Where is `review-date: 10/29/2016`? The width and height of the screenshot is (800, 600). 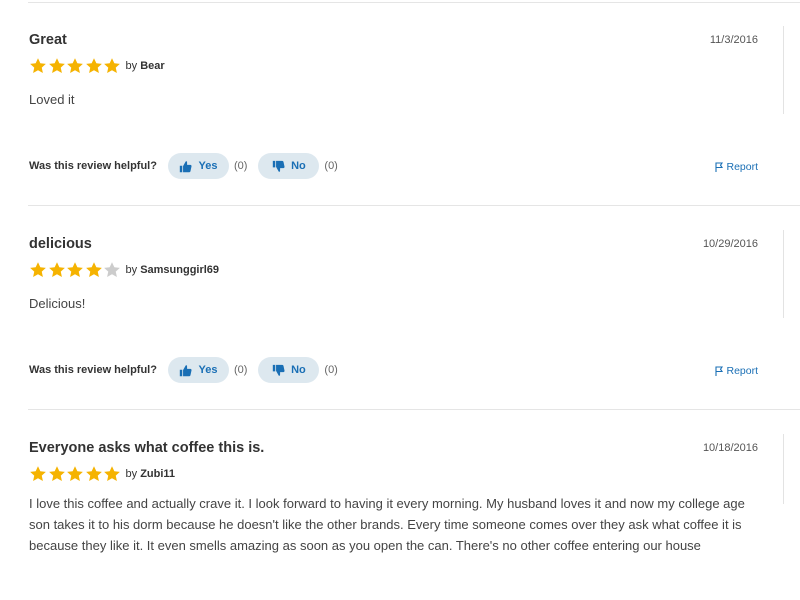
review-date: 10/29/2016 is located at coordinates (730, 244).